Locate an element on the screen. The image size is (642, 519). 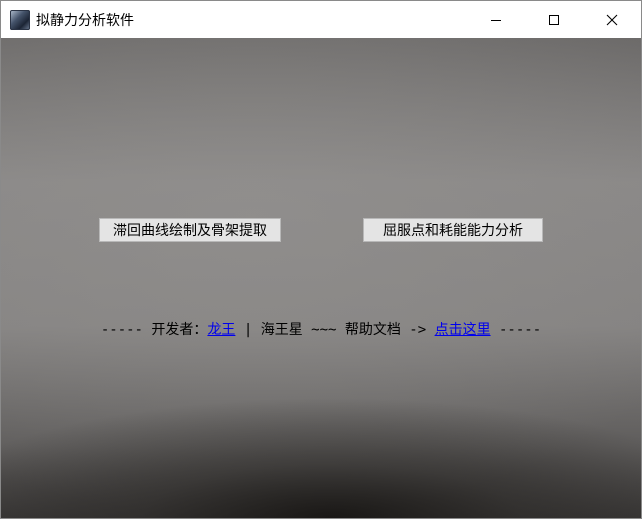
minimize-icon is located at coordinates (496, 20).